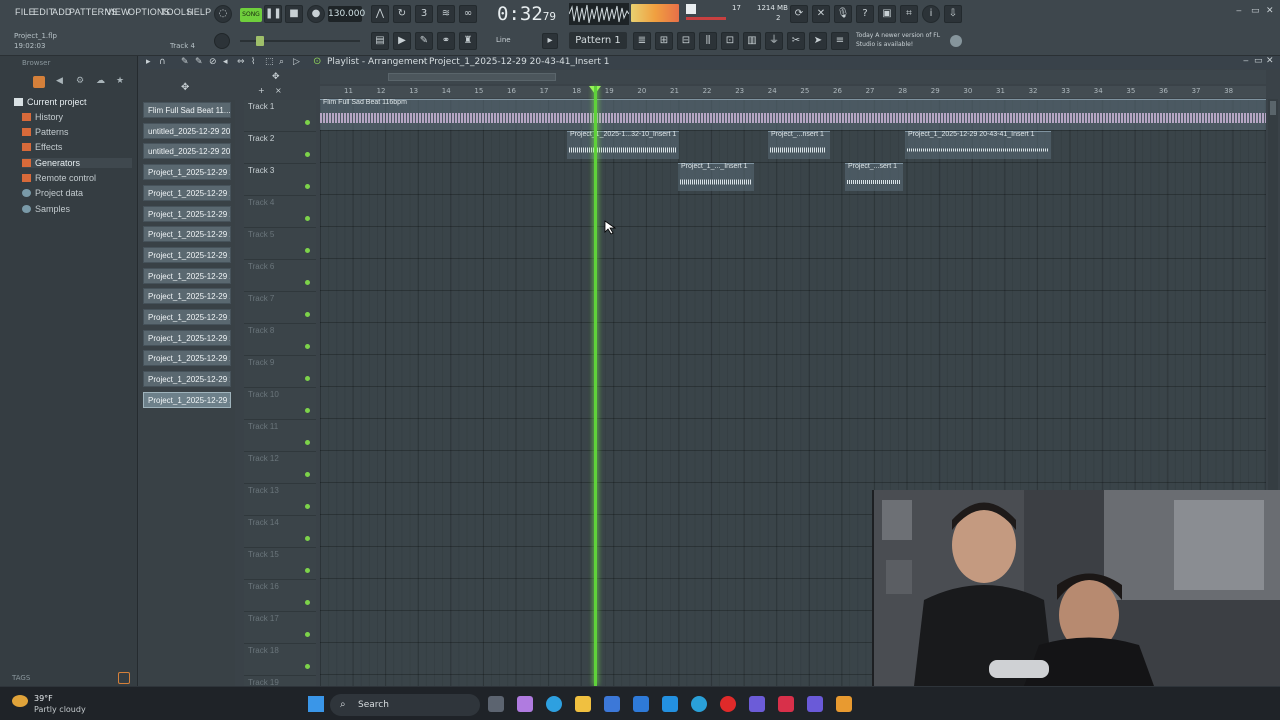 The width and height of the screenshot is (1280, 720). Describe the element at coordinates (664, 41) in the screenshot. I see `channel-rack-icon: ⊞` at that location.